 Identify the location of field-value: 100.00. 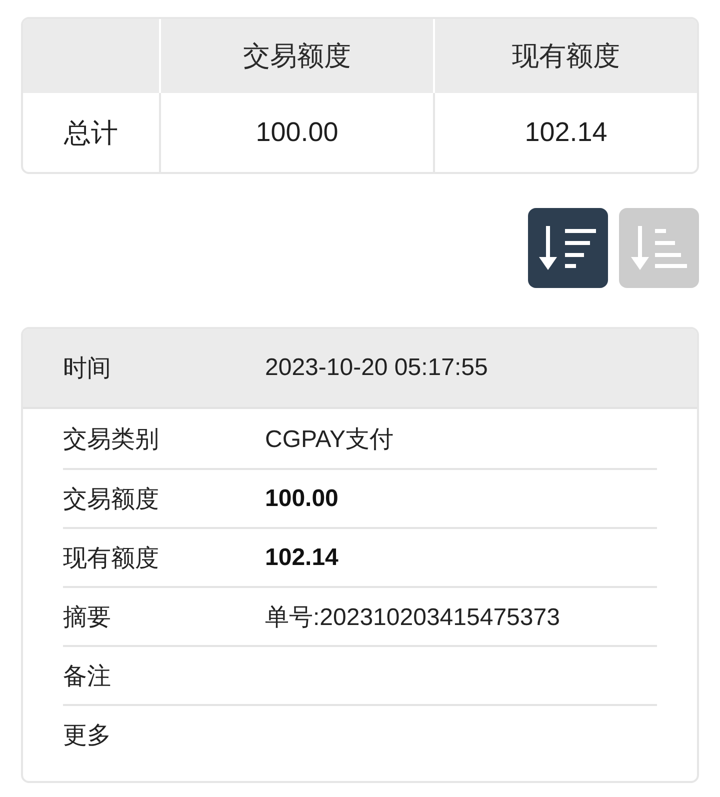
(301, 498).